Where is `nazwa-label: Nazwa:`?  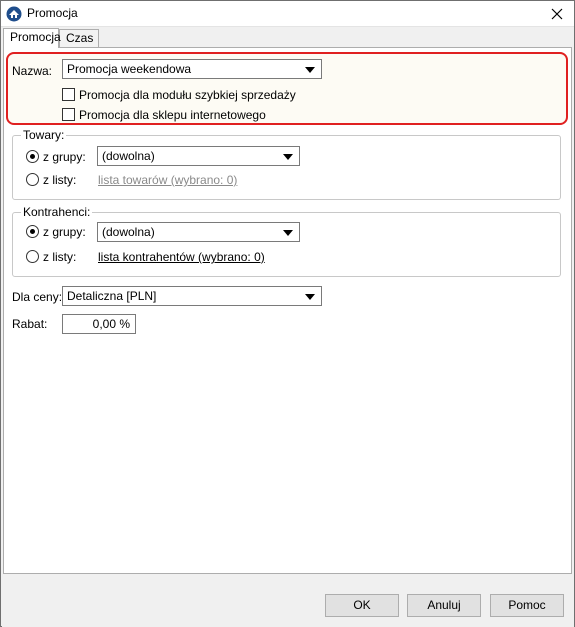 nazwa-label: Nazwa: is located at coordinates (32, 71).